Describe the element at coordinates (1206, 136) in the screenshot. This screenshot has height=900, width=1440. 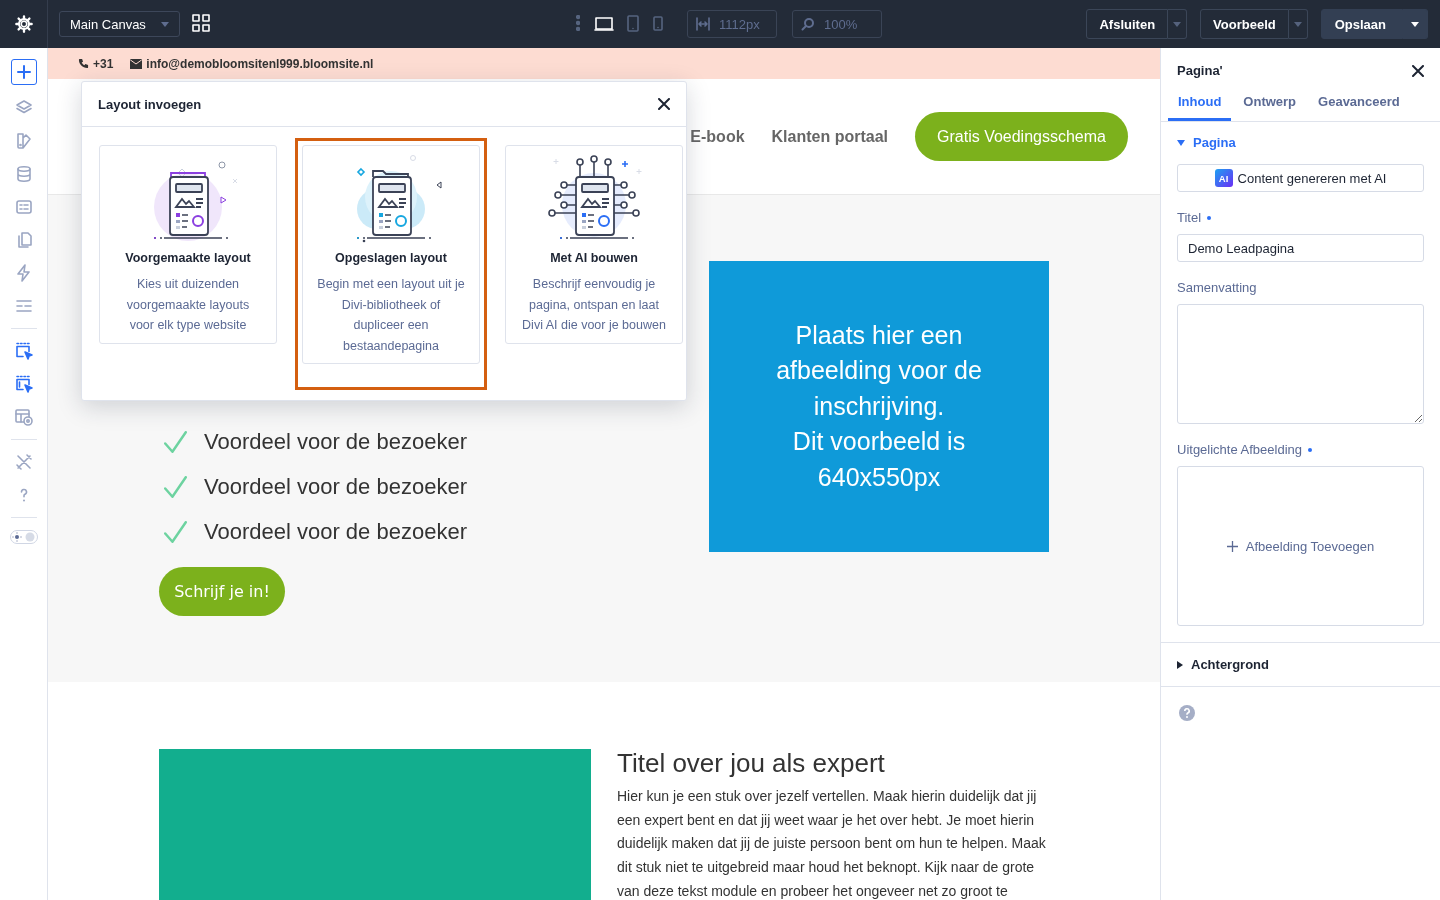
I see `section-header: Pagina` at that location.